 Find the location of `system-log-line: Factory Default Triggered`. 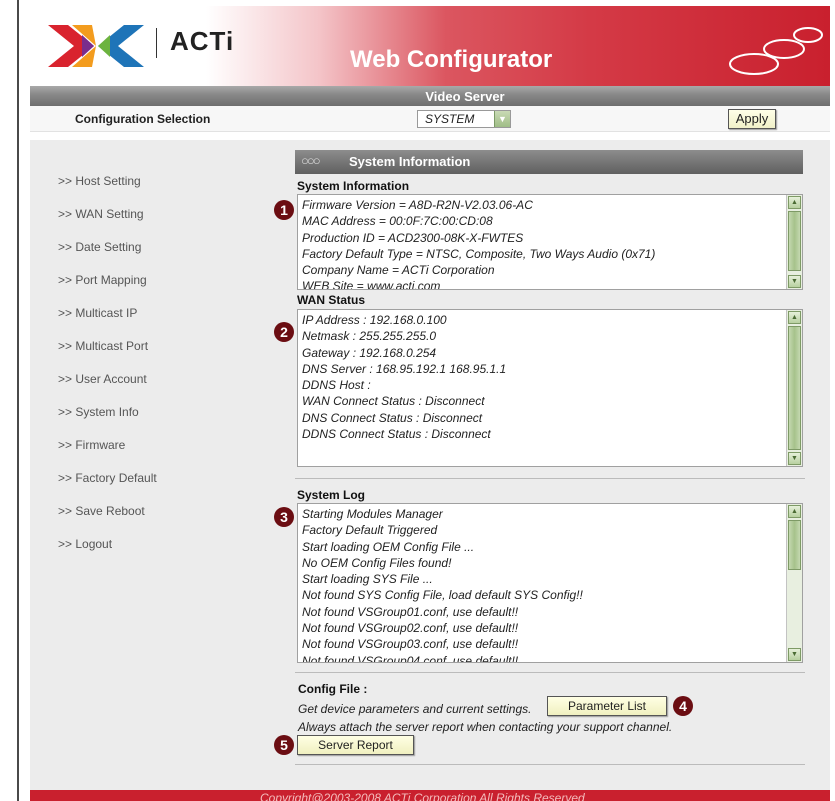

system-log-line: Factory Default Triggered is located at coordinates (370, 530).